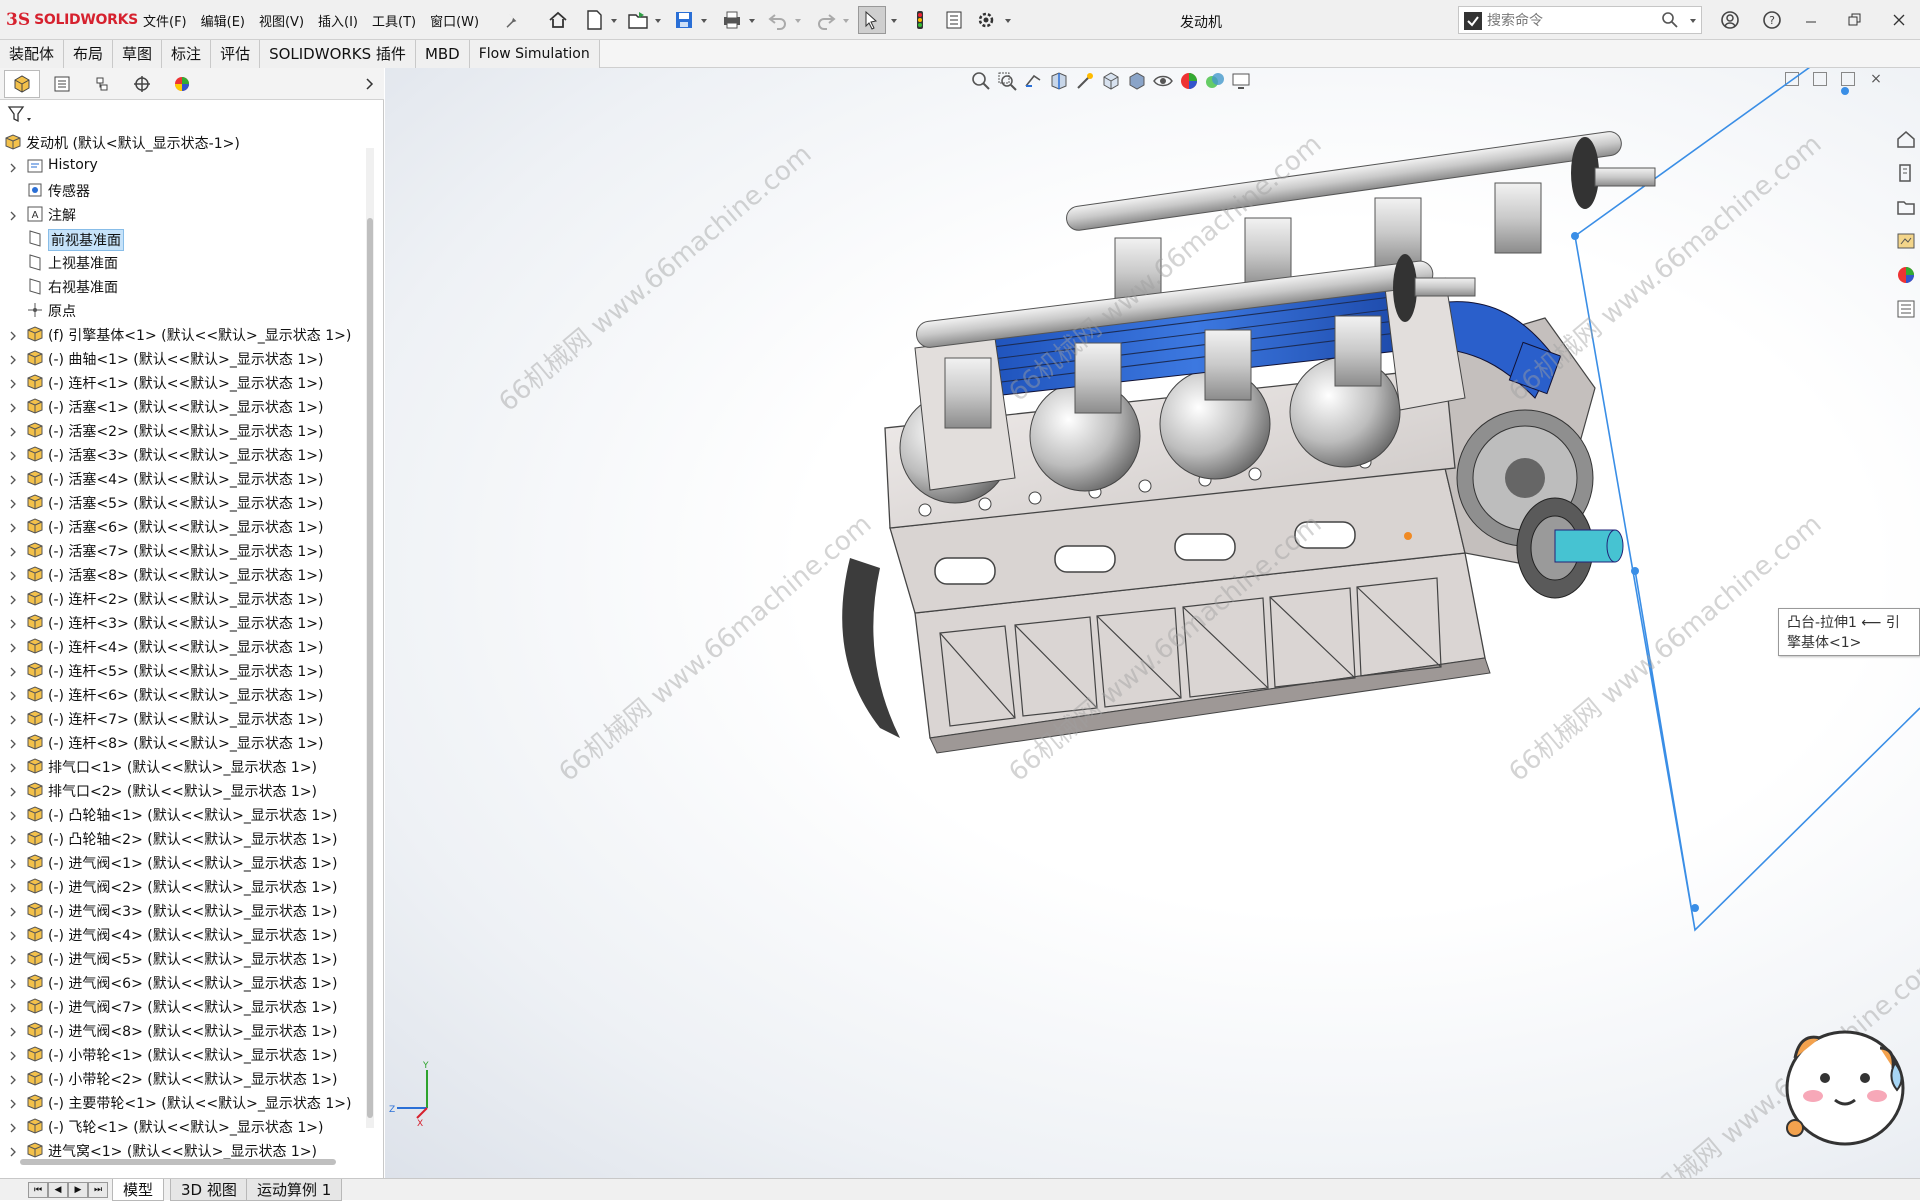  Describe the element at coordinates (185, 142) in the screenshot. I see `tree-root-assembly: 发动机 (默认<默认_显示状态-1>)` at that location.